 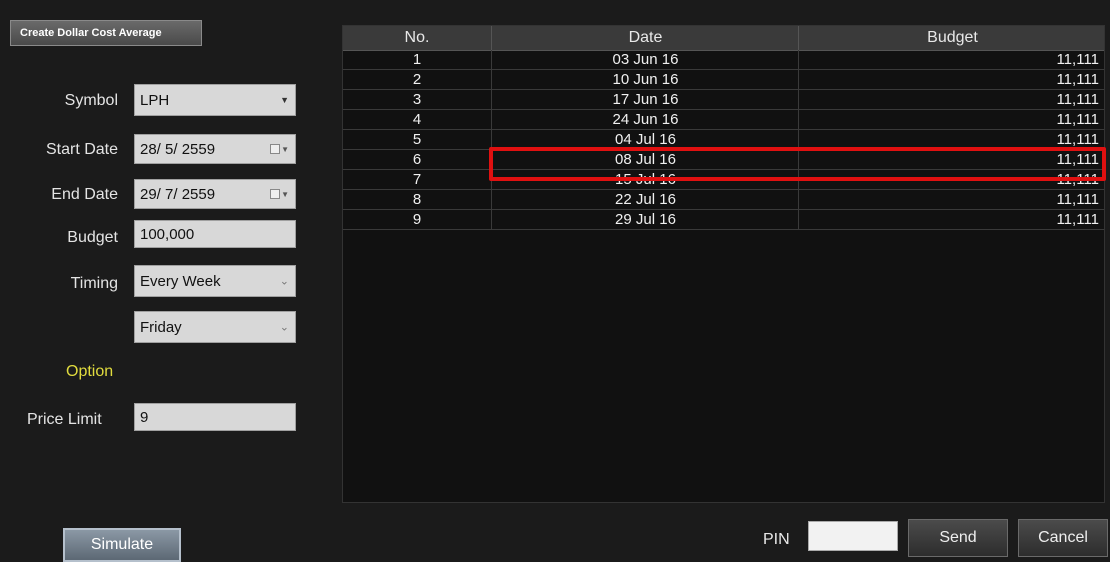 What do you see at coordinates (797, 164) in the screenshot?
I see `highlighted-row-outline` at bounding box center [797, 164].